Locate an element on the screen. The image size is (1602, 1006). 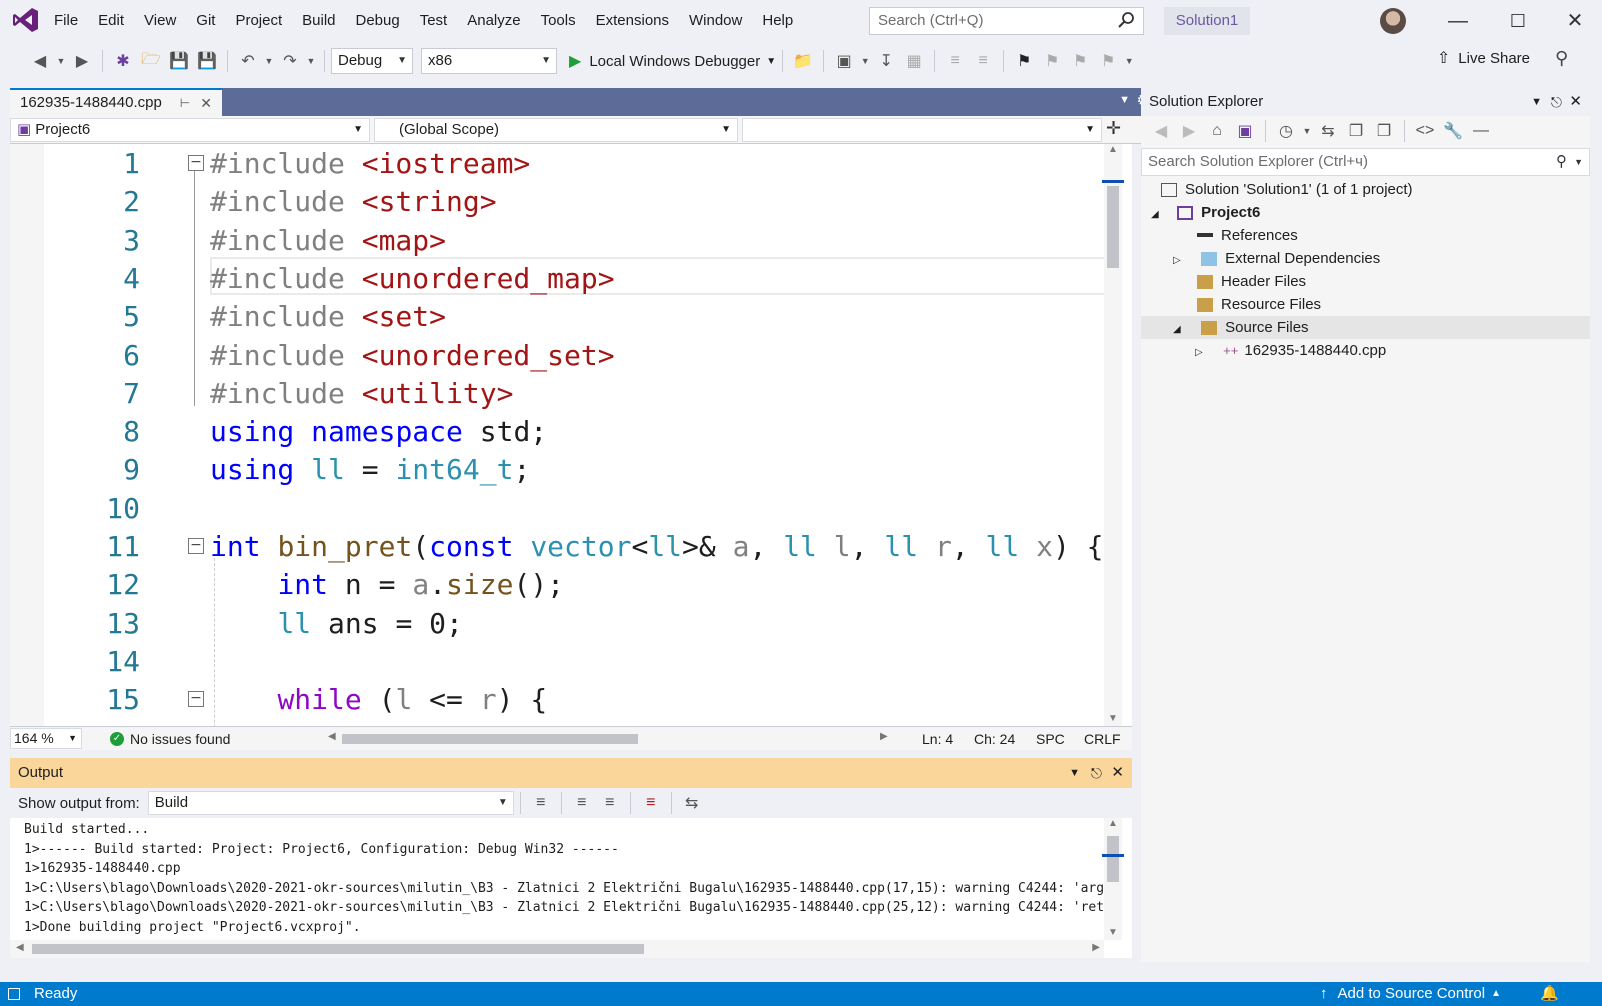
browse-folder-icon: 📁 is located at coordinates (803, 61).